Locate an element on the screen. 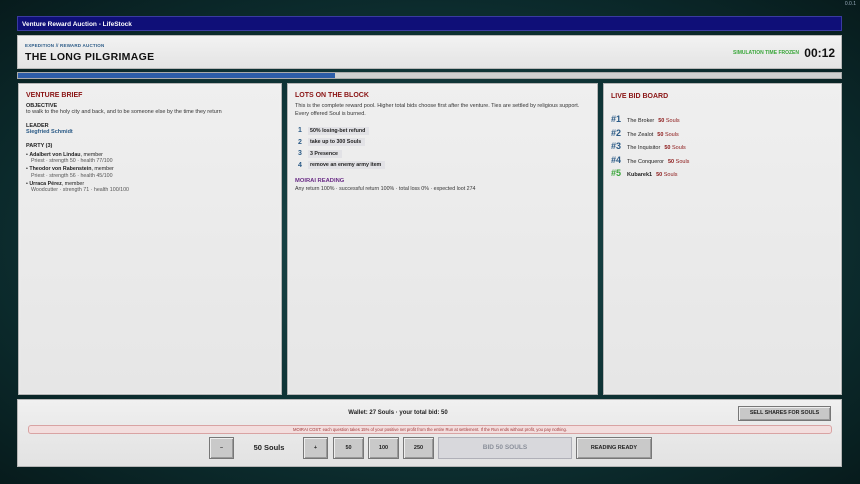 This screenshot has width=860, height=484. bid-row: #2 The Zealot 50 Souls is located at coordinates (722, 135).